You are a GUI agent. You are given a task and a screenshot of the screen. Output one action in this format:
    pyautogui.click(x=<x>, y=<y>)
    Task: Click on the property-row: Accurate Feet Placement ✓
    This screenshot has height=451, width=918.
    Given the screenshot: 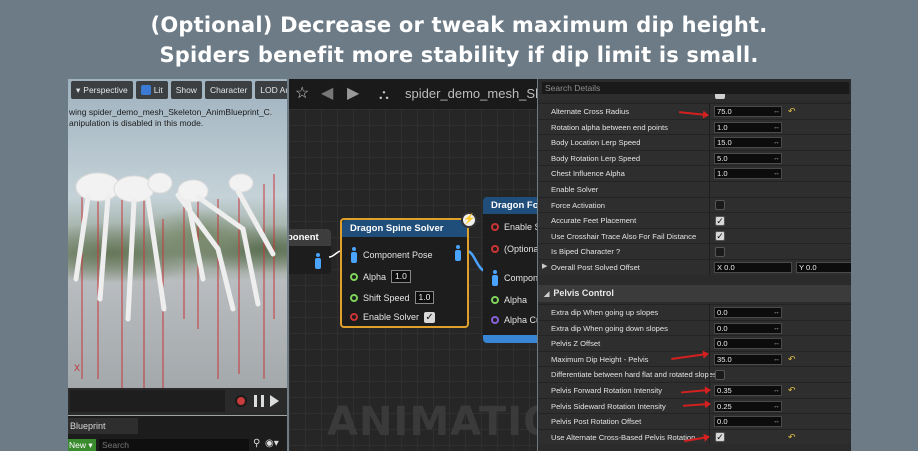 What is the action you would take?
    pyautogui.click(x=694, y=220)
    